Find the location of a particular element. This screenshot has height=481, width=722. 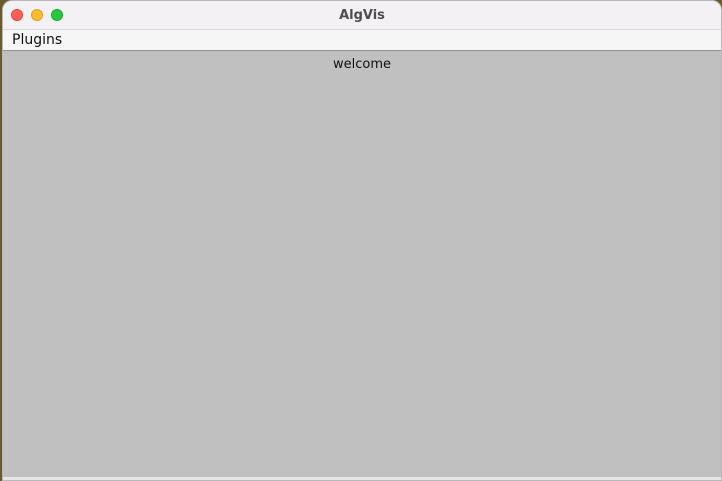

menu-bar: Plugins is located at coordinates (362, 40).